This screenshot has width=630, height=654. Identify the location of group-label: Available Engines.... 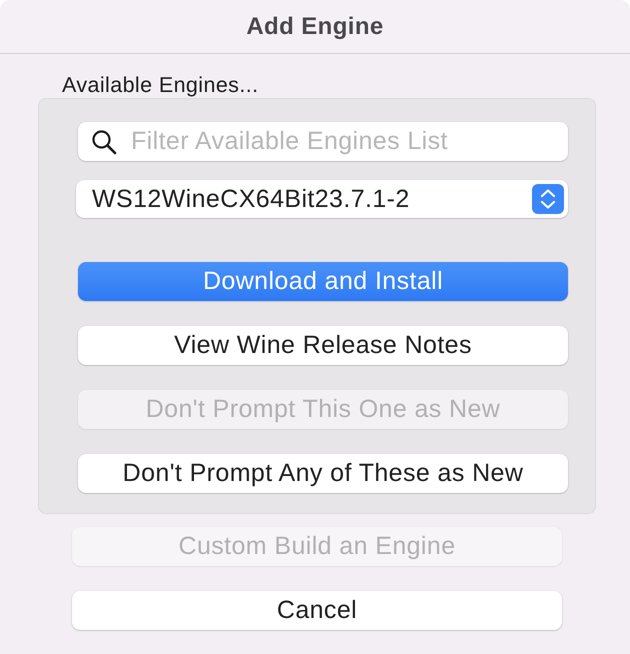
(160, 85).